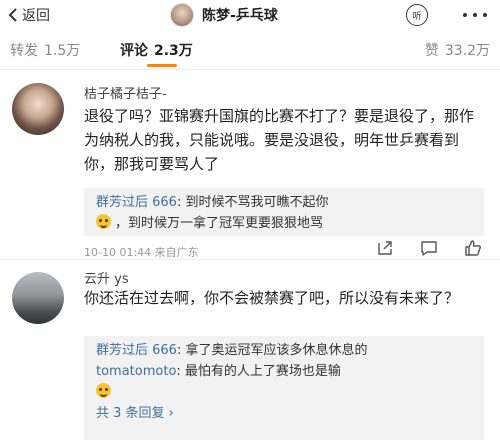 Image resolution: width=500 pixels, height=440 pixels. I want to click on top-bar: 返回 陈梦-乒乓球 听, so click(250, 15).